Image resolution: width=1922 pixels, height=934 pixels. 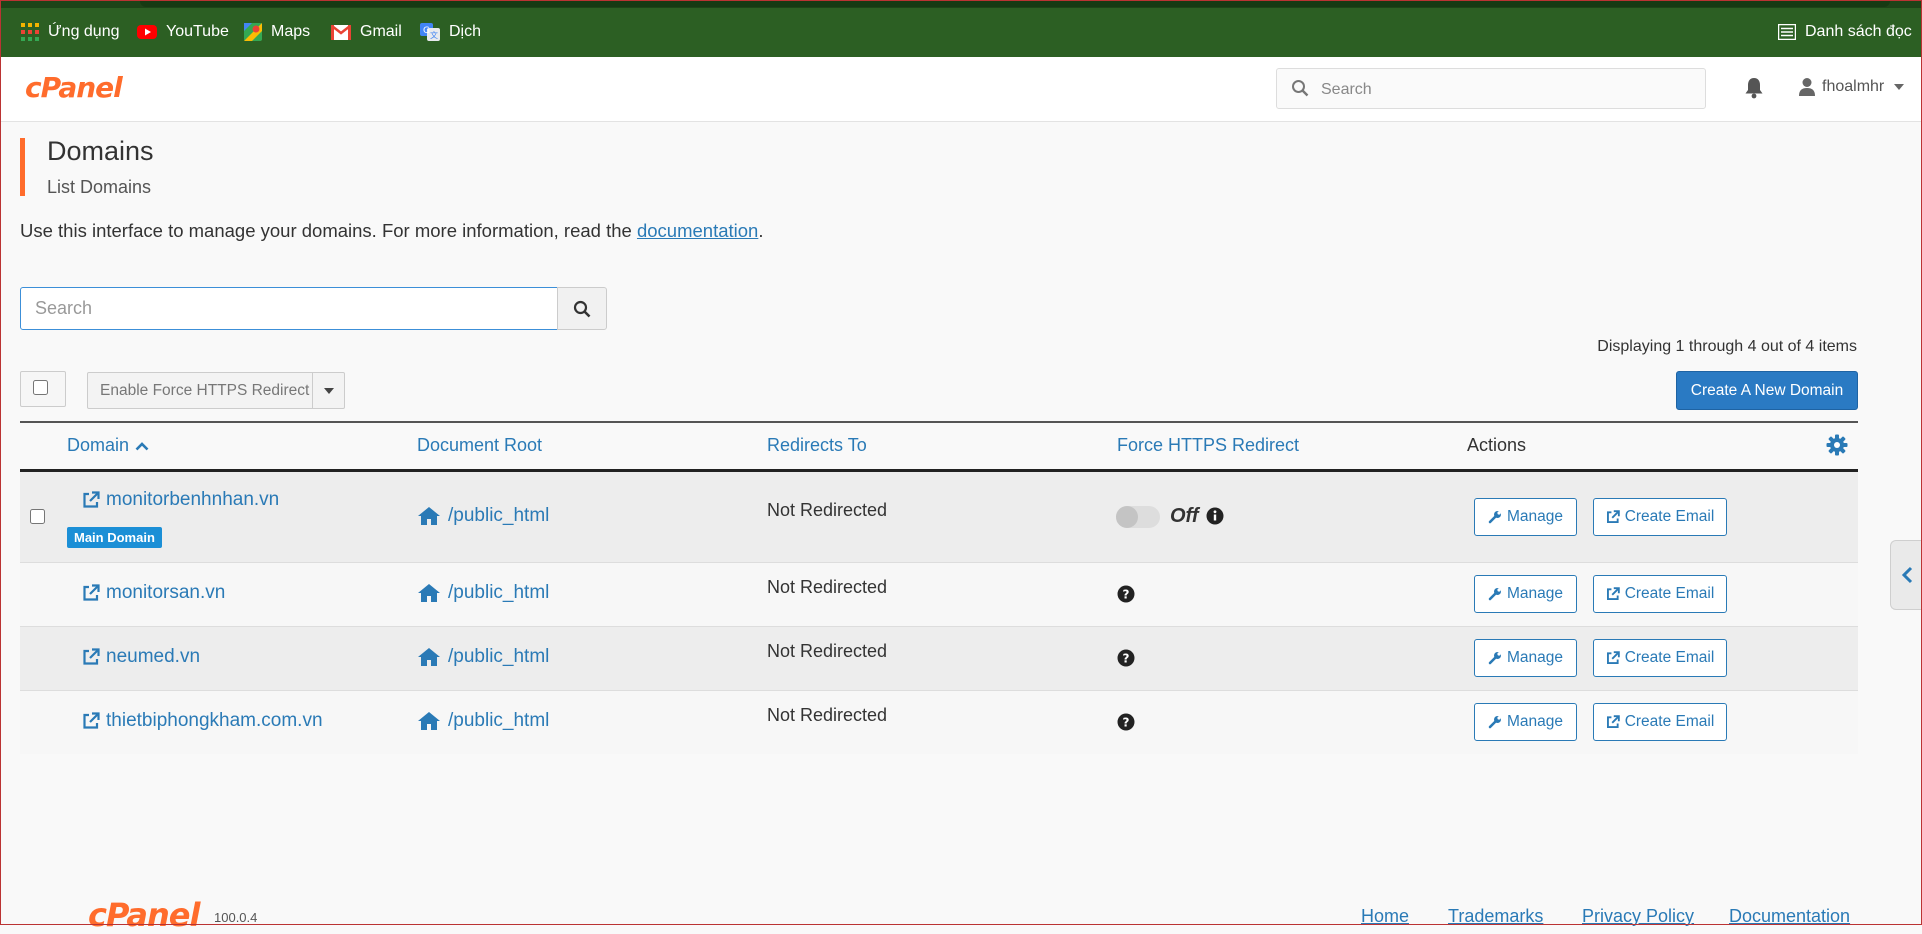 What do you see at coordinates (197, 31) in the screenshot?
I see `bookmark-label: YouTube` at bounding box center [197, 31].